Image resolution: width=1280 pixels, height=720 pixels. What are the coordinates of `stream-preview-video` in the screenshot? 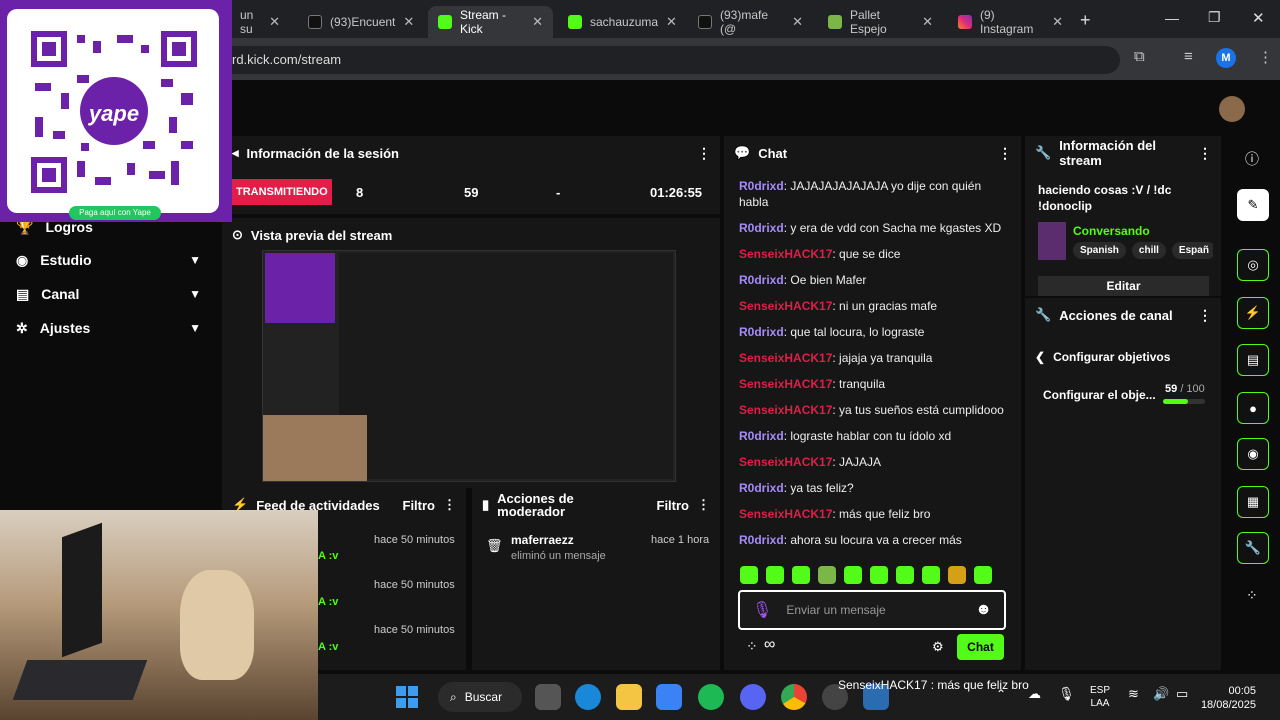 It's located at (469, 366).